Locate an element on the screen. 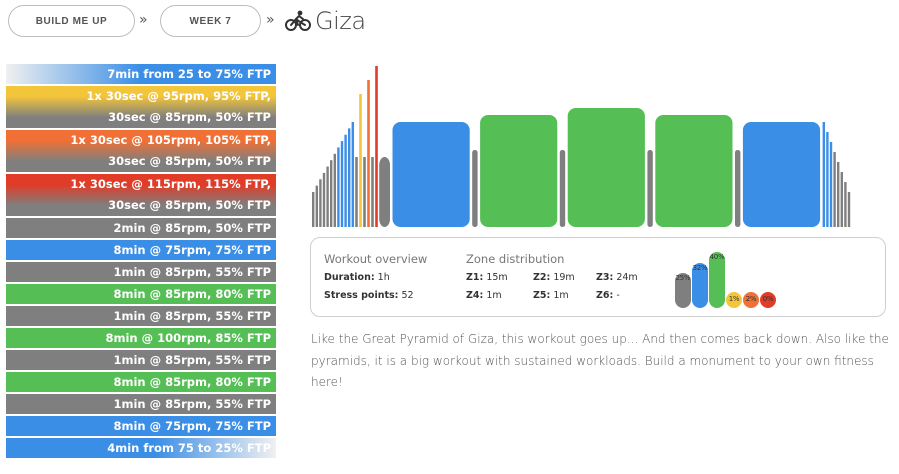  segment-item: 2min @ 85rpm, 50% FTP is located at coordinates (141, 228).